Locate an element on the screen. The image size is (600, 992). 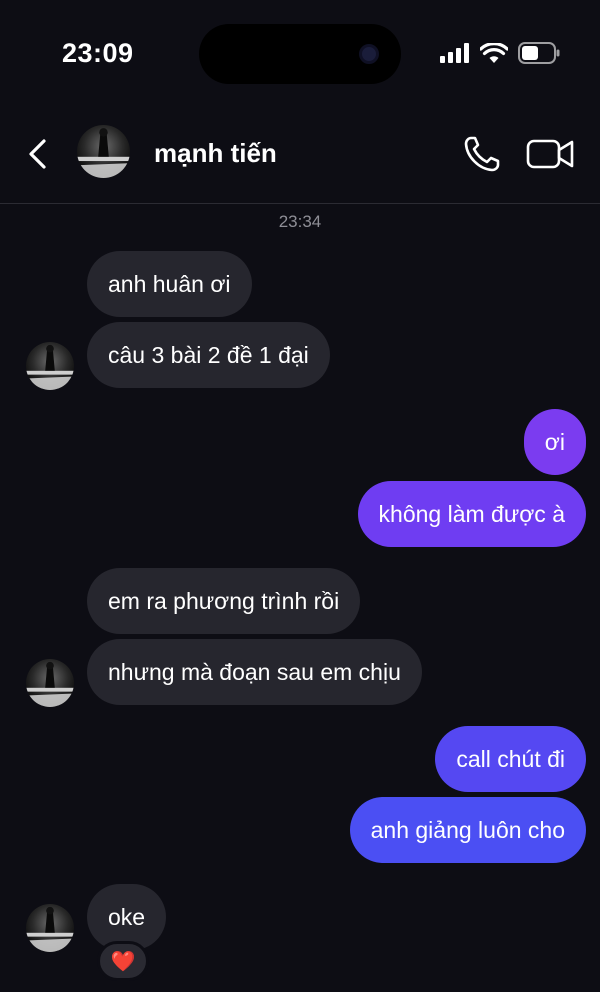
camera-icon is located at coordinates (369, 54).